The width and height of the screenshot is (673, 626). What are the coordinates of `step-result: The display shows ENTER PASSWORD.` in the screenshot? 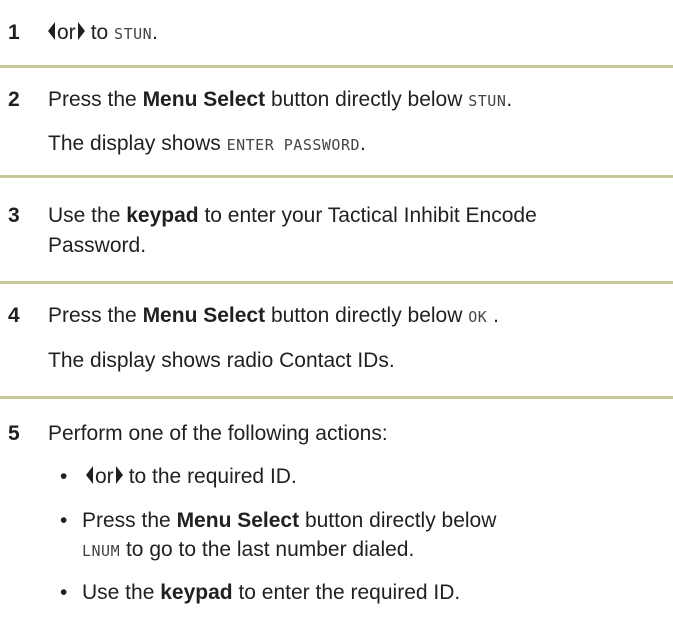 It's located at (207, 144).